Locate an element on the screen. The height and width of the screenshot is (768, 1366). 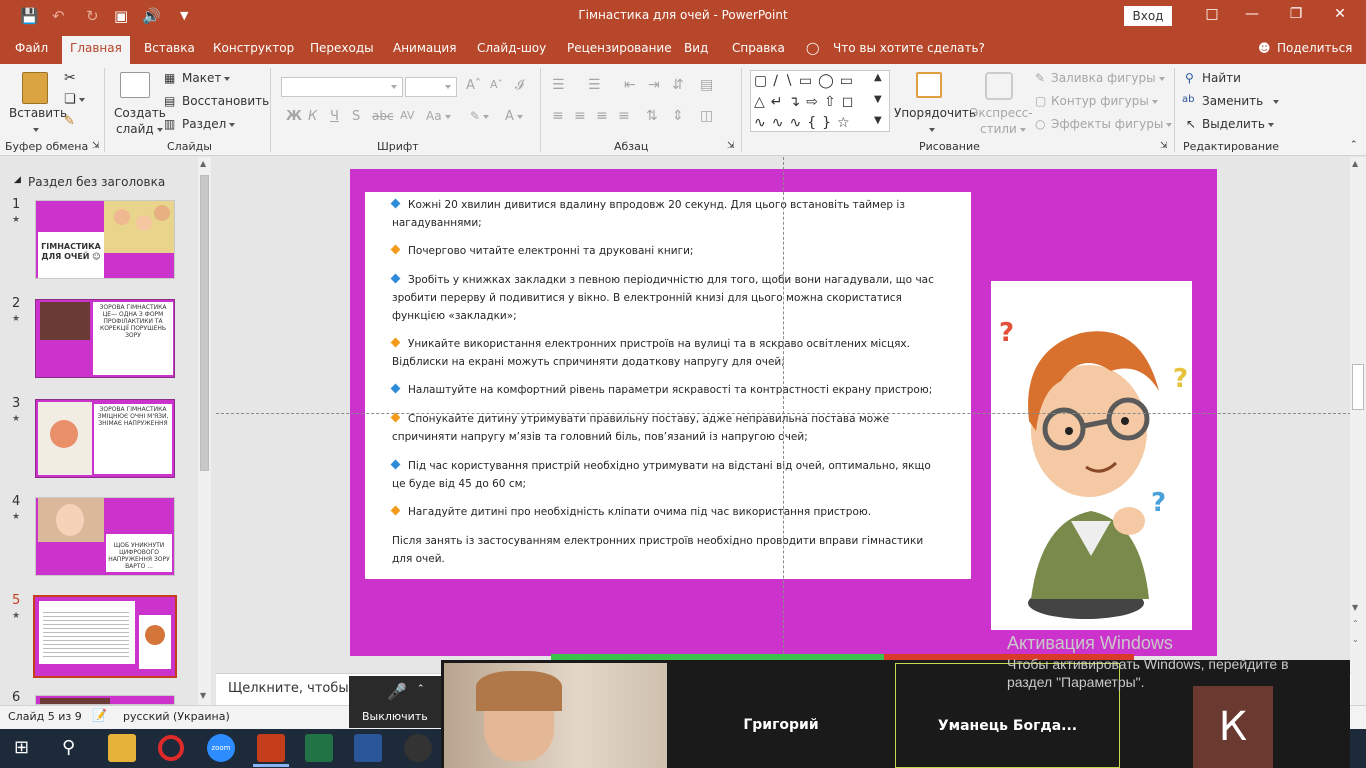
tab-help: Справка is located at coordinates (758, 48).